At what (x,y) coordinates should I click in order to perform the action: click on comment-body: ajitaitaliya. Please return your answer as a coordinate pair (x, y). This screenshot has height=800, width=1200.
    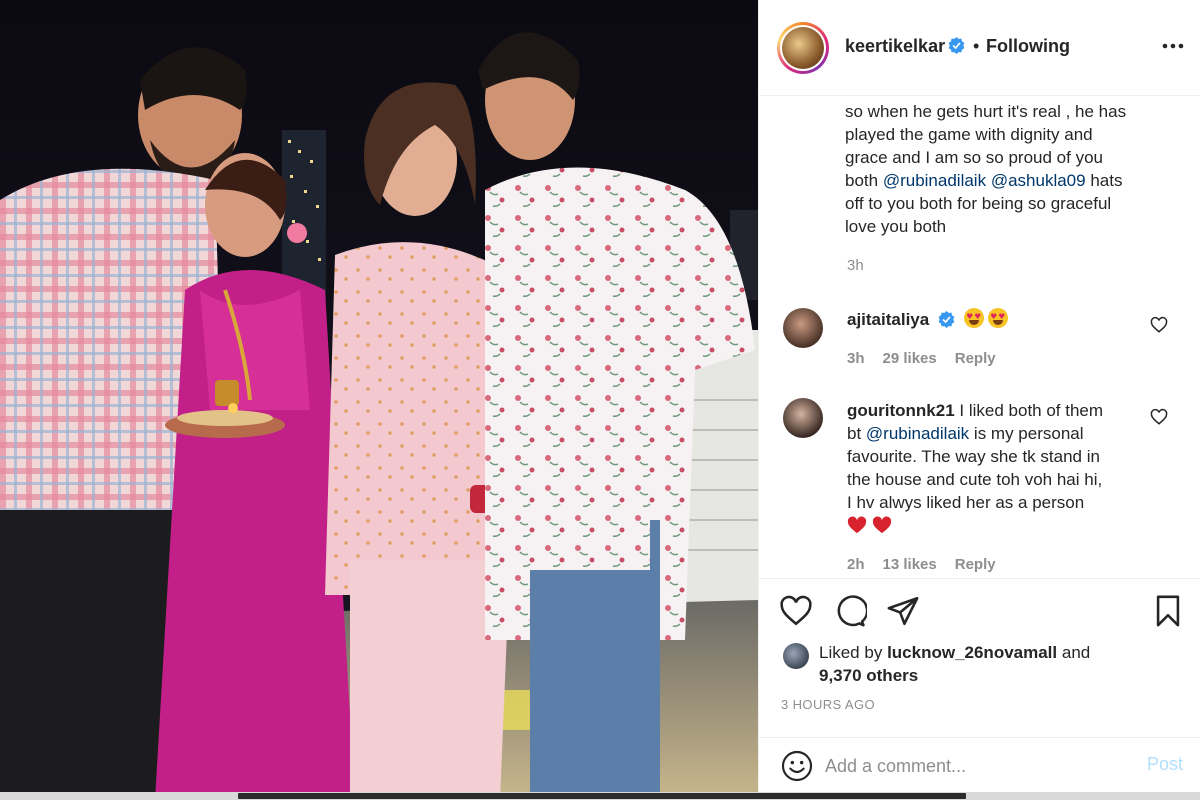
    Looking at the image, I should click on (929, 319).